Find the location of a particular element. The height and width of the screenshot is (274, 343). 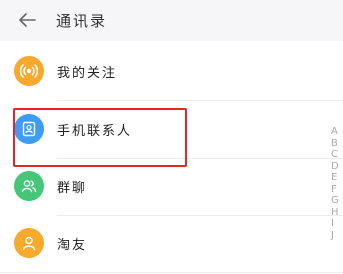

top-bar: 通讯录 is located at coordinates (171, 20).